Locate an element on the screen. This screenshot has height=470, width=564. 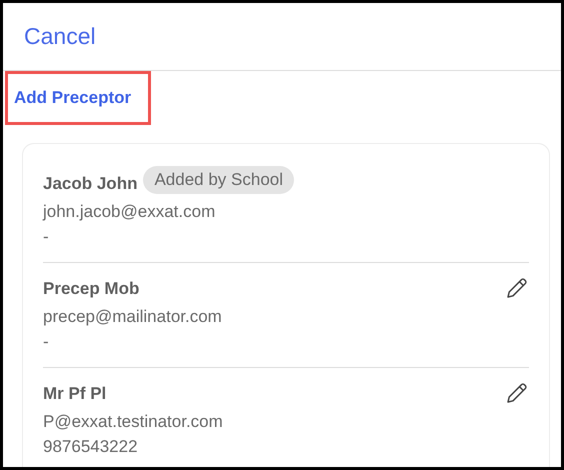
preceptor-name: Mr Pf Pl is located at coordinates (74, 394).